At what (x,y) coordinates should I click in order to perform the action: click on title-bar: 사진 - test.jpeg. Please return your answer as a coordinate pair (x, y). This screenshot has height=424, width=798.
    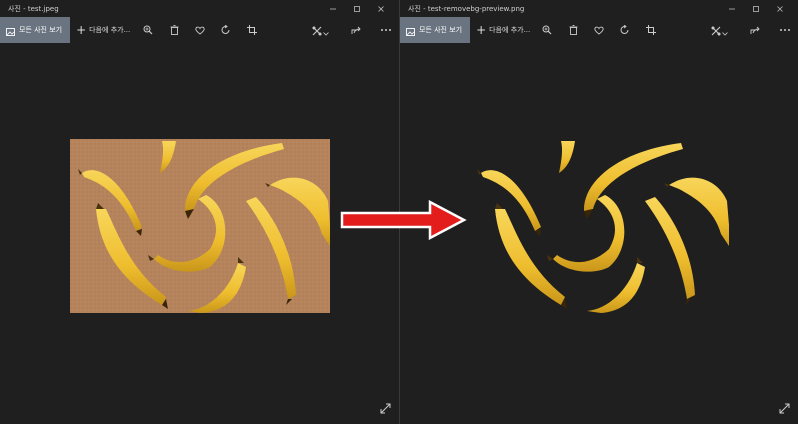
    Looking at the image, I should click on (199, 8).